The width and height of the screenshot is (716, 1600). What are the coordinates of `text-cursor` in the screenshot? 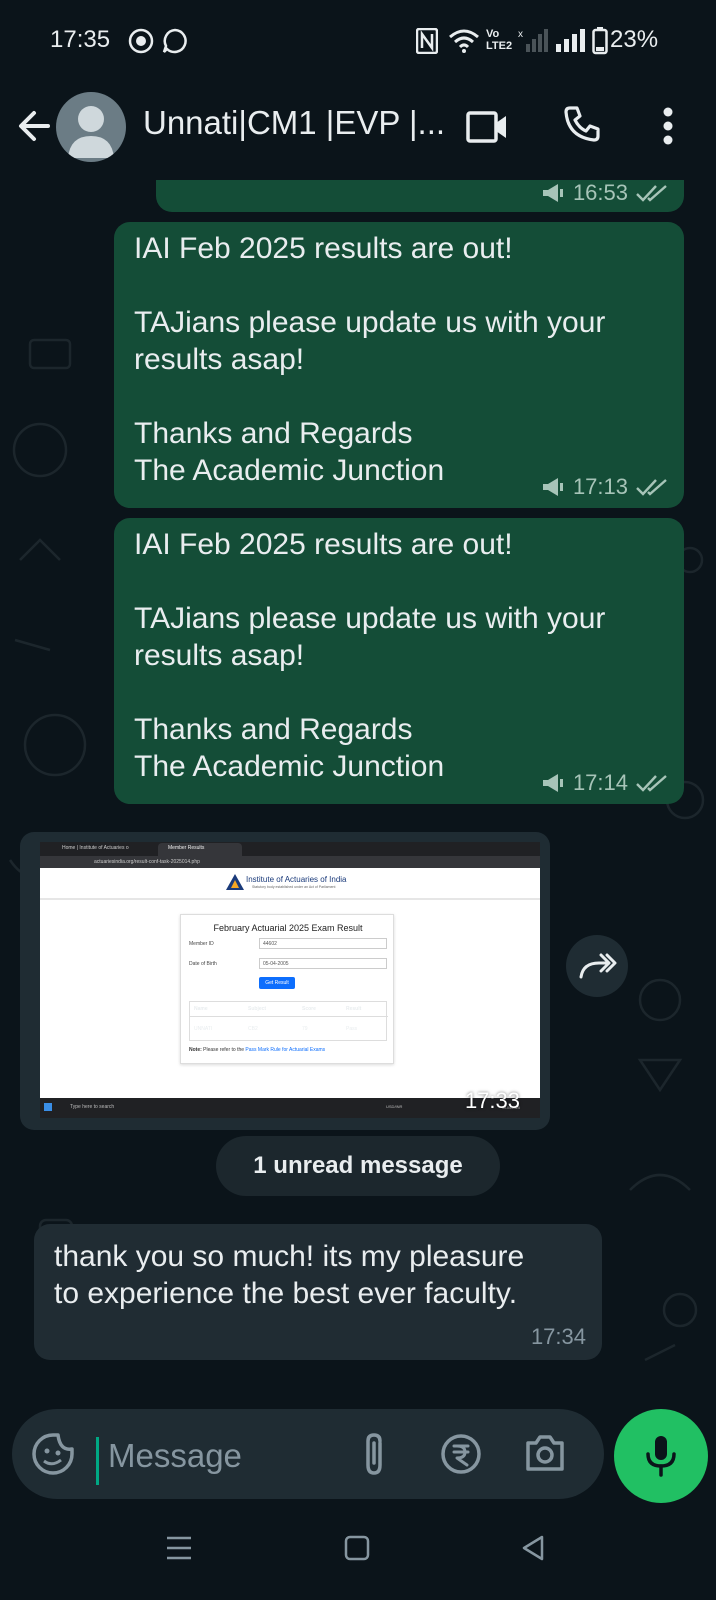 It's located at (97, 1461).